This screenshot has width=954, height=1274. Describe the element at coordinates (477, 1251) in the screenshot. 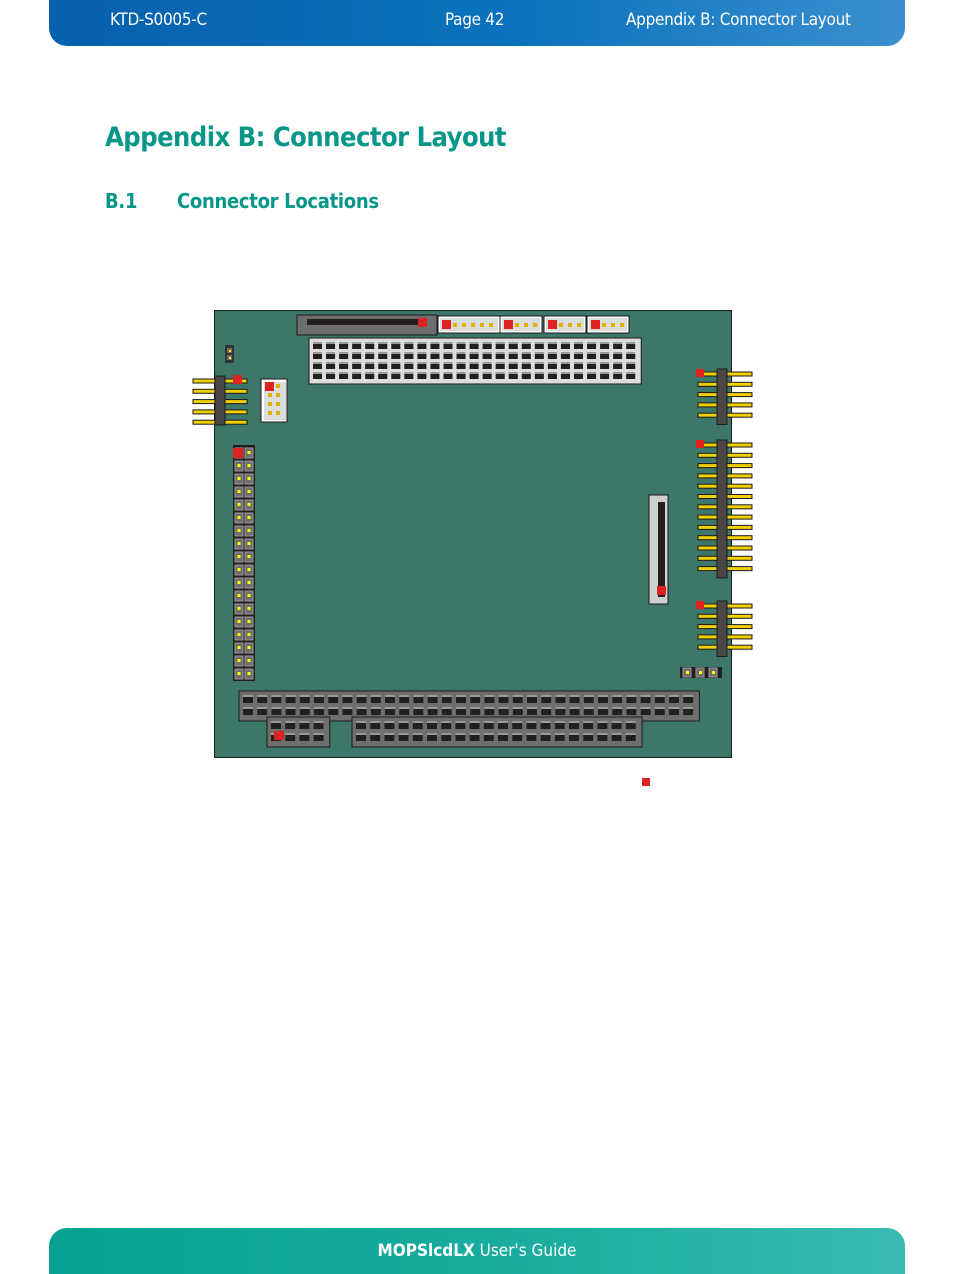

I see `page-footer: MOPSlcdLX User's Guide` at that location.